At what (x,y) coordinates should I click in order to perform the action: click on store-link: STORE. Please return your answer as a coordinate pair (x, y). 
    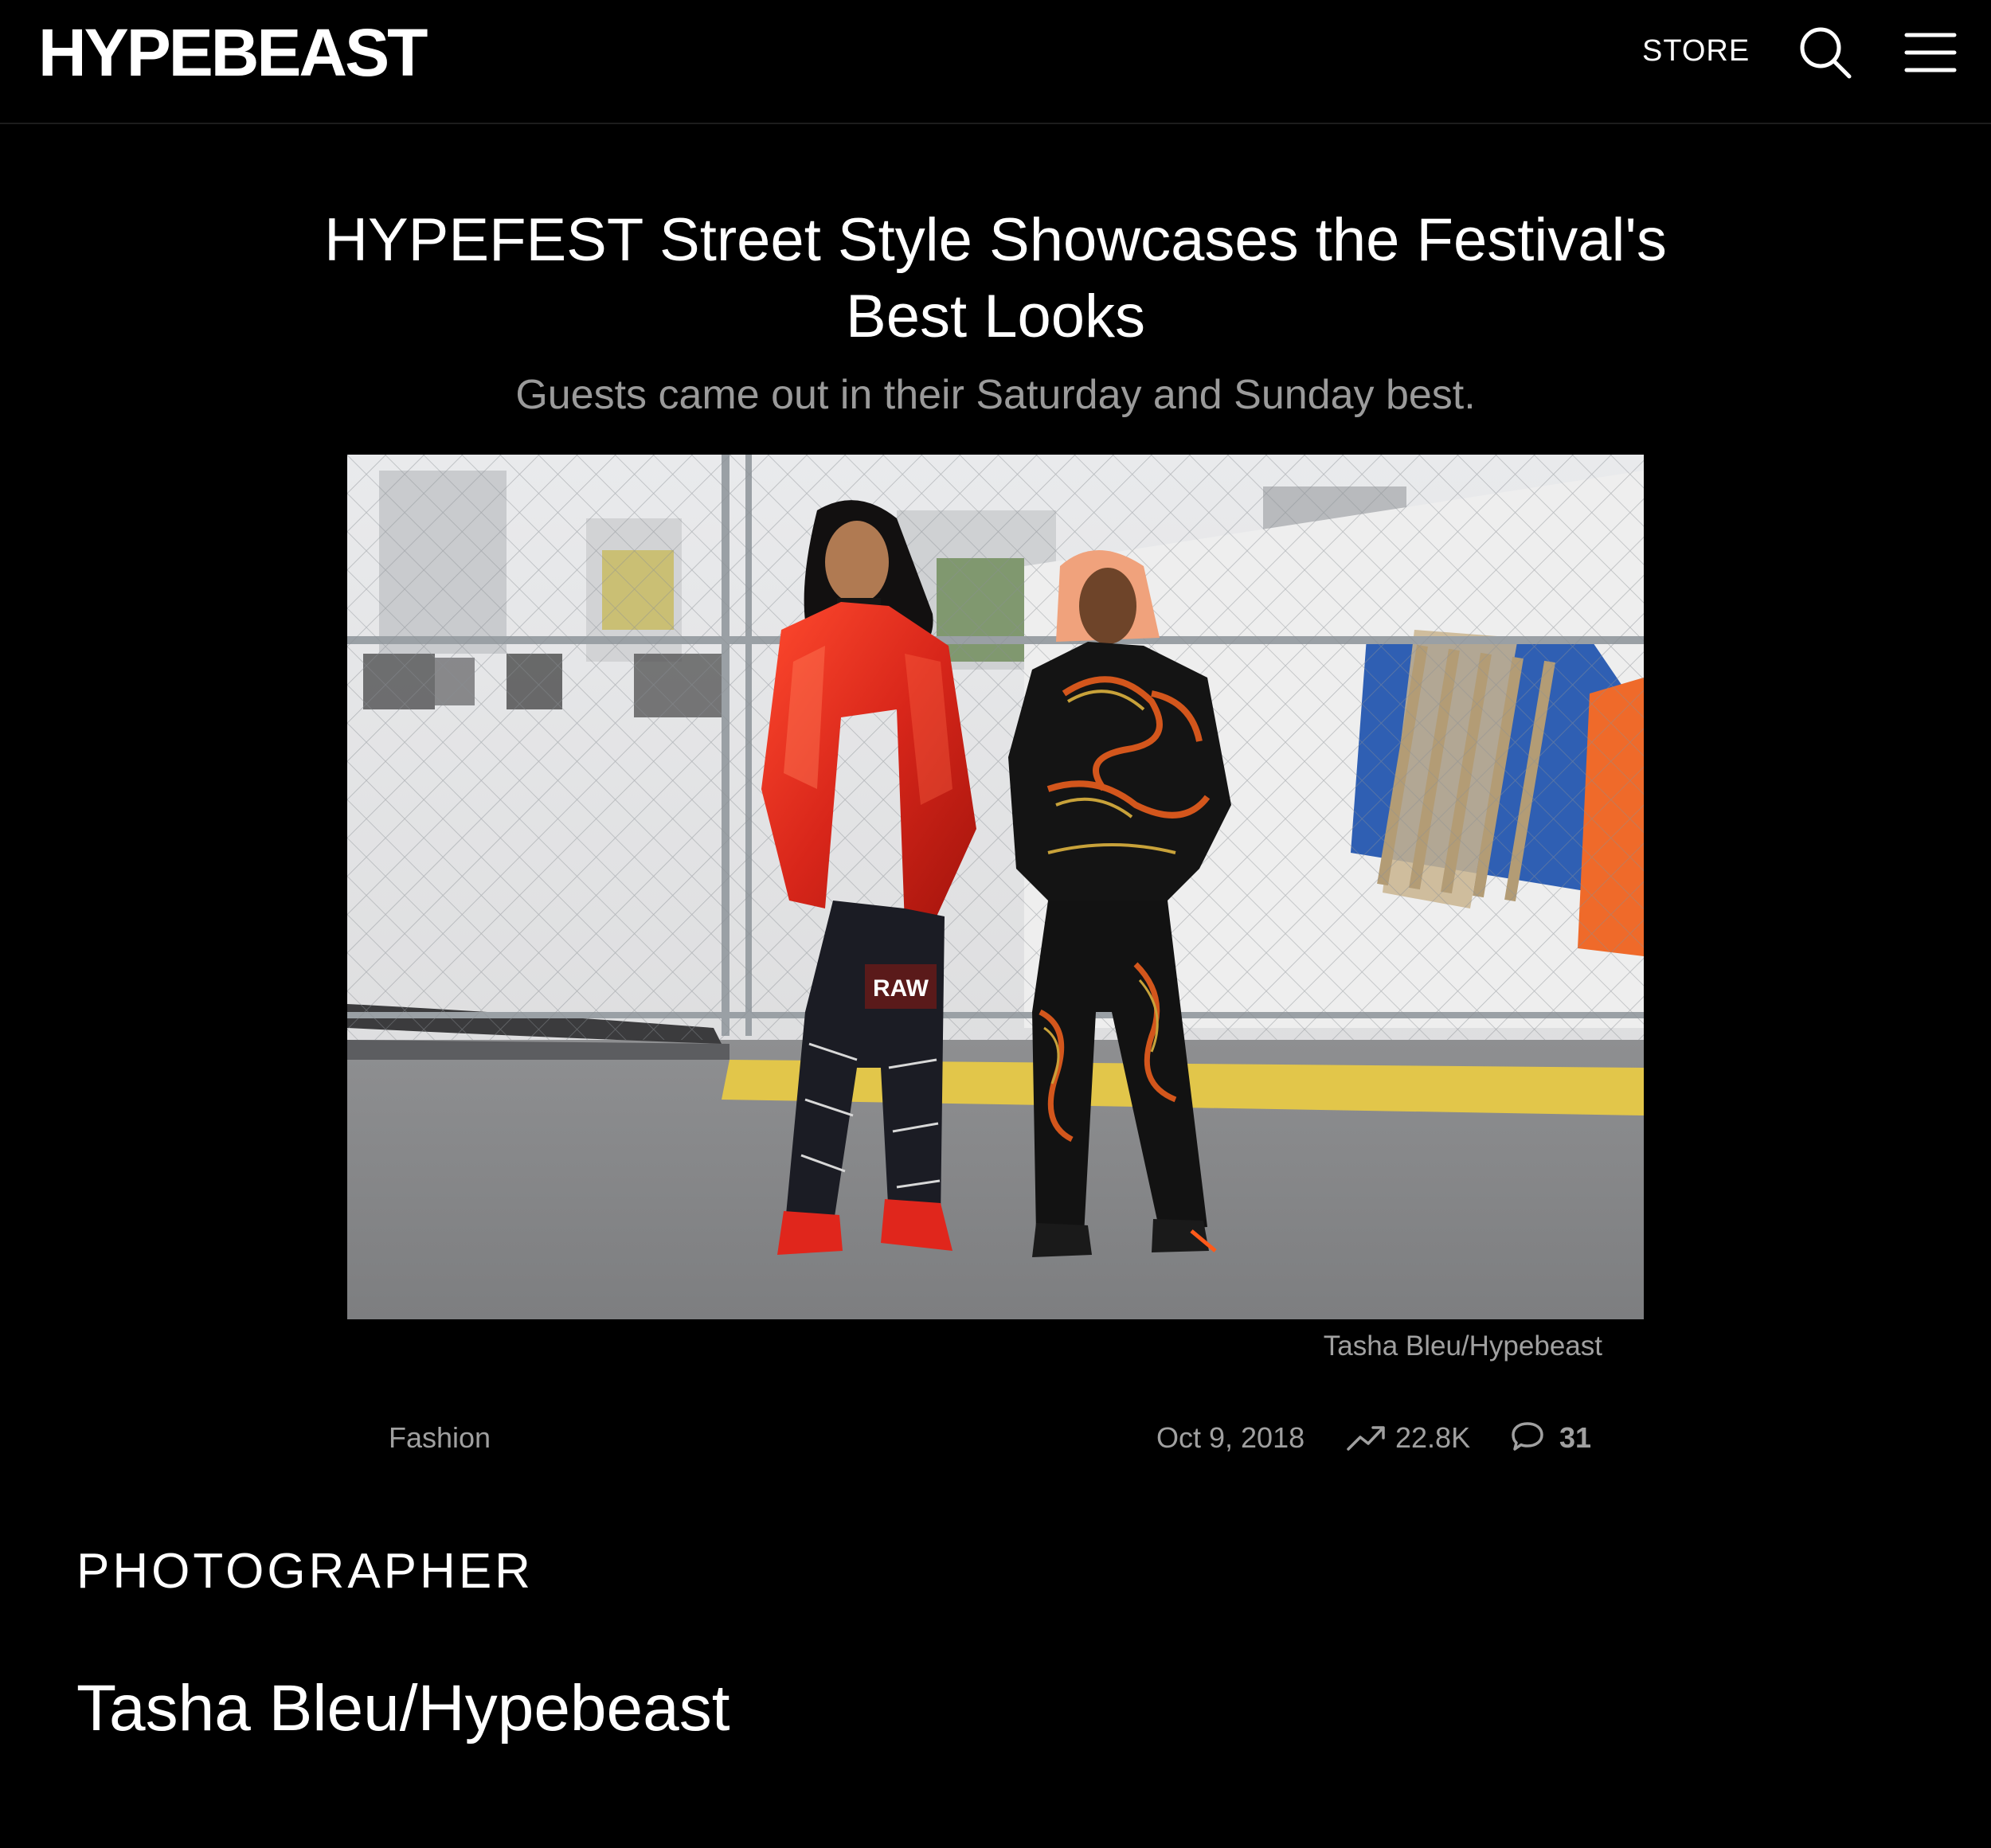
    Looking at the image, I should click on (1696, 51).